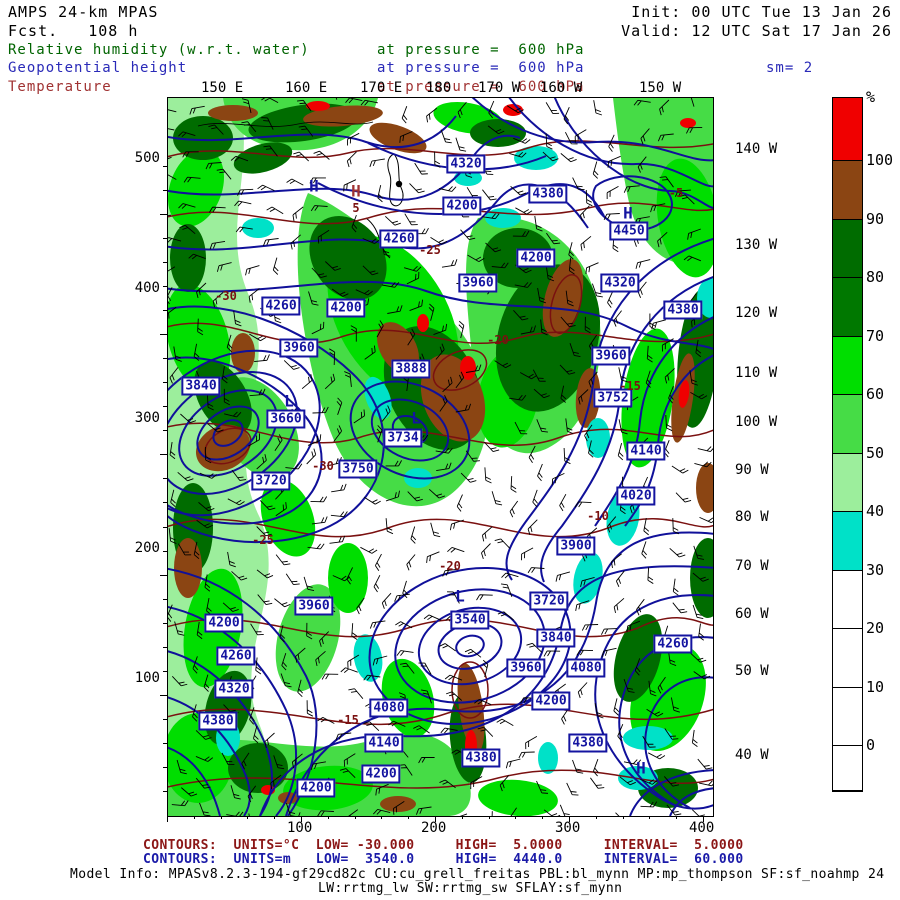  I want to click on colorbar-tick-label: 100, so click(880, 160).